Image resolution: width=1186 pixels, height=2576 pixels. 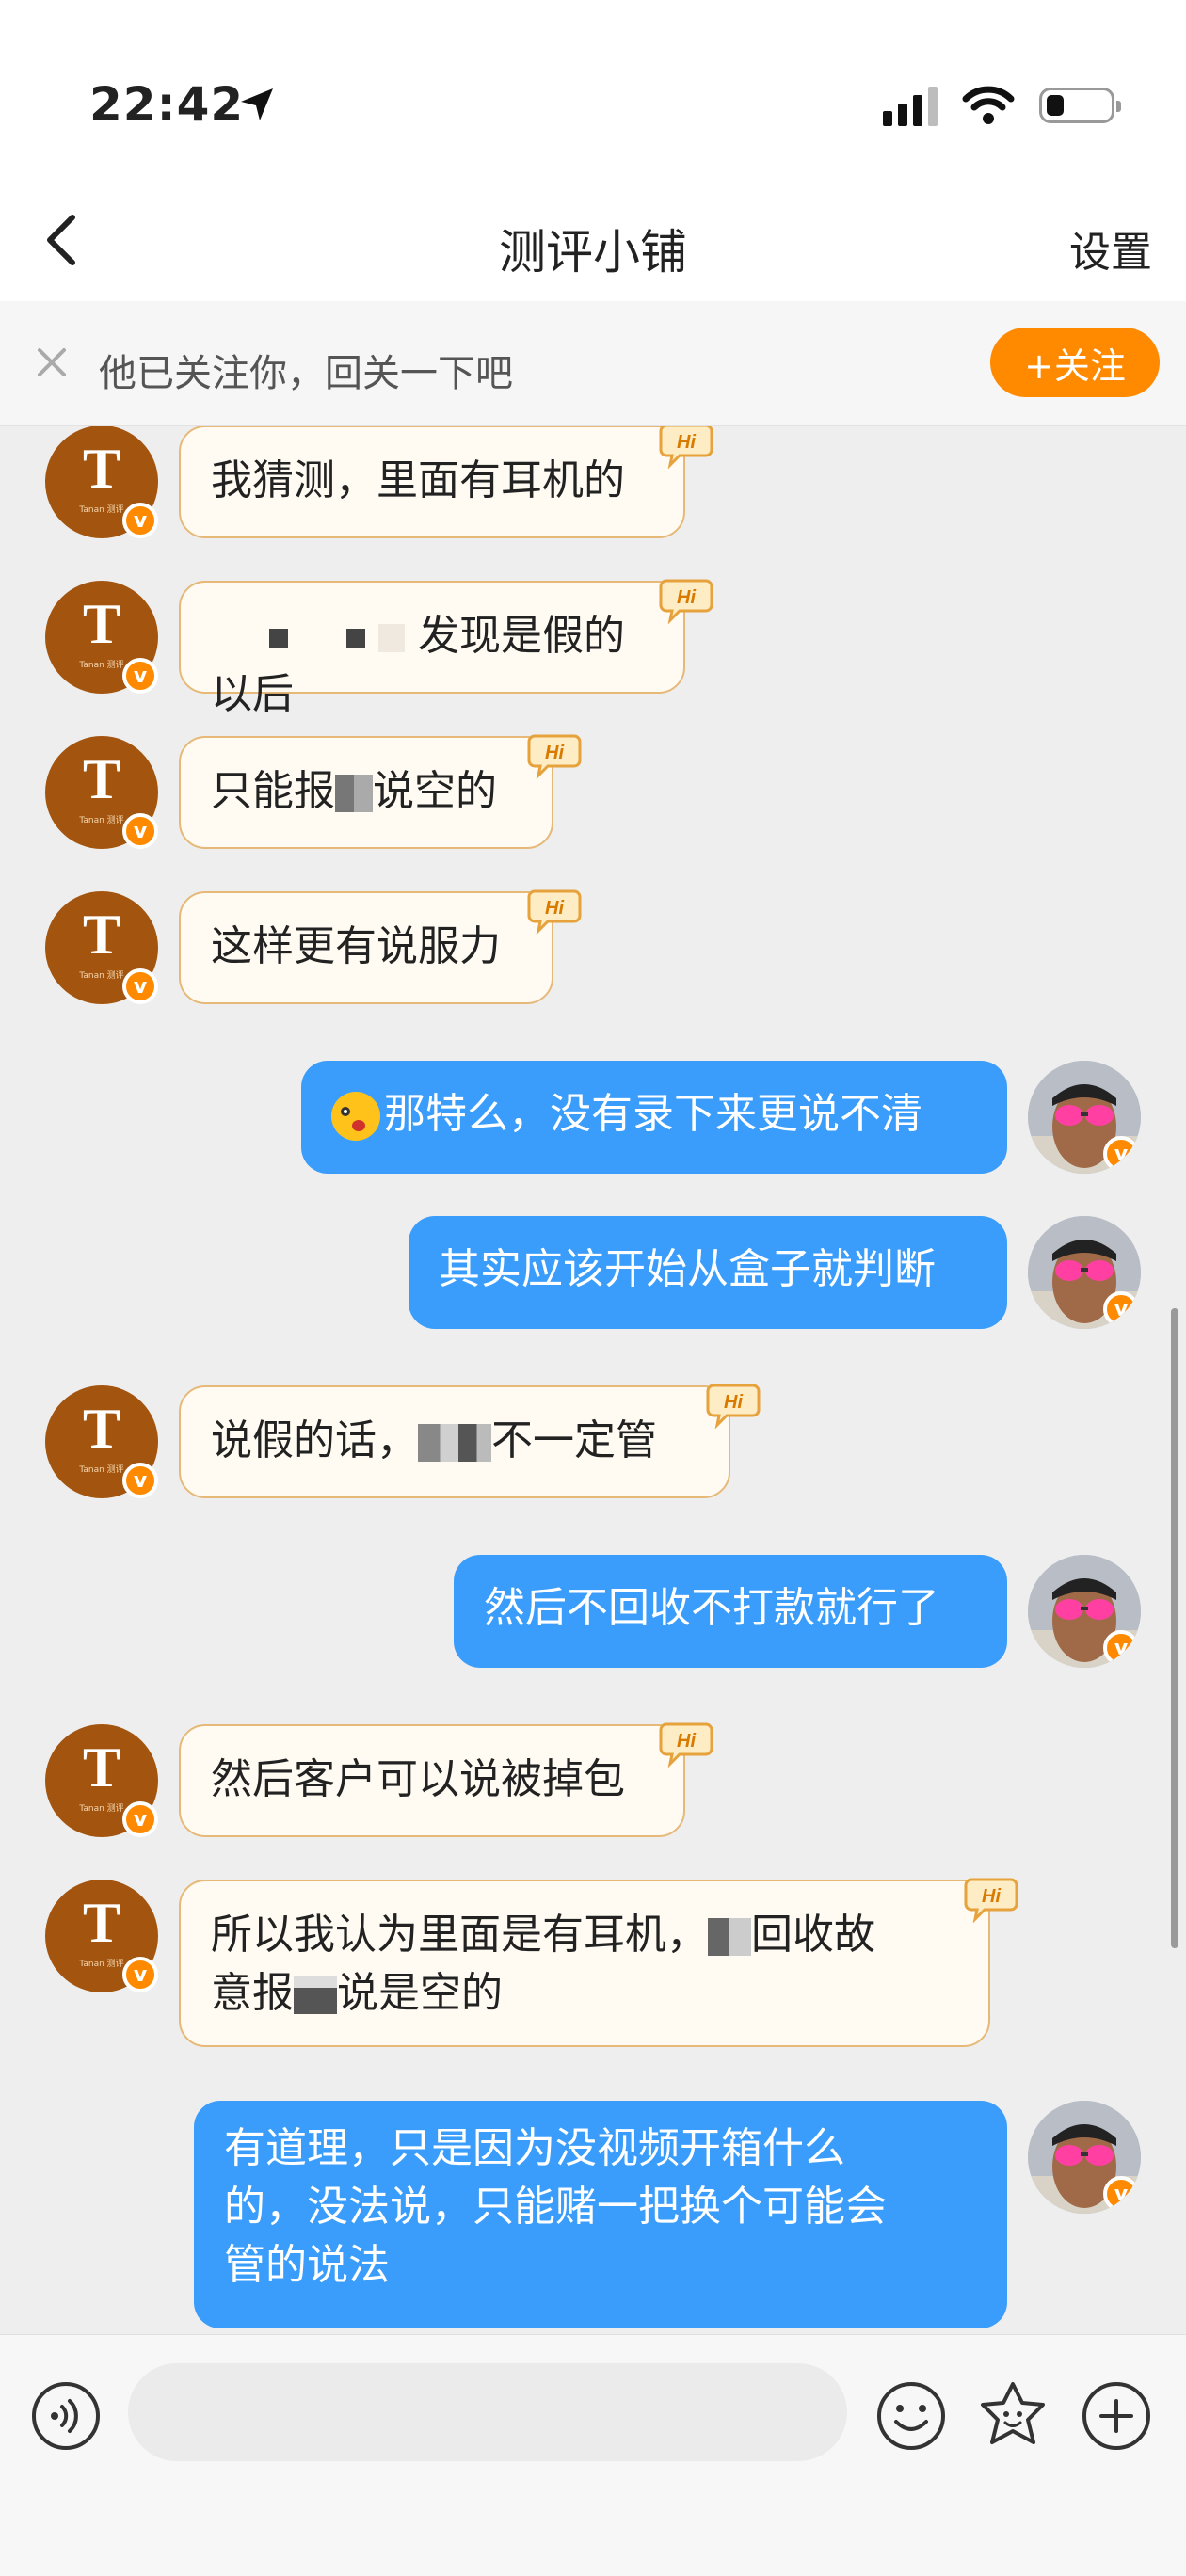 What do you see at coordinates (273, 791) in the screenshot?
I see `message-text: 只能报` at bounding box center [273, 791].